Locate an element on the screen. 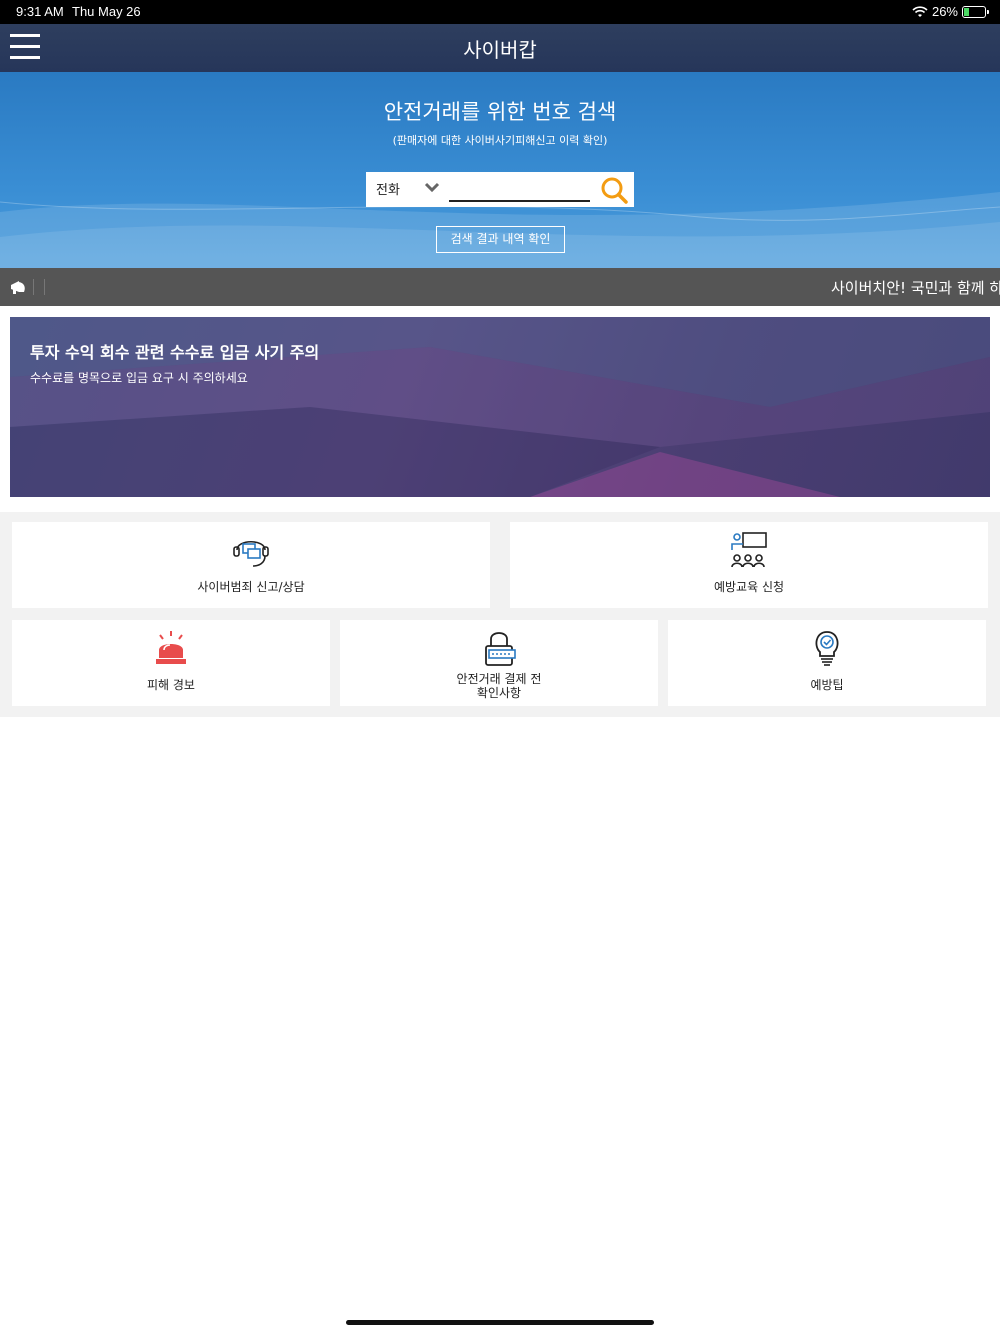 The width and height of the screenshot is (1000, 1334). report-consult-tile: 사이버범죄 신고/상담 is located at coordinates (251, 565).